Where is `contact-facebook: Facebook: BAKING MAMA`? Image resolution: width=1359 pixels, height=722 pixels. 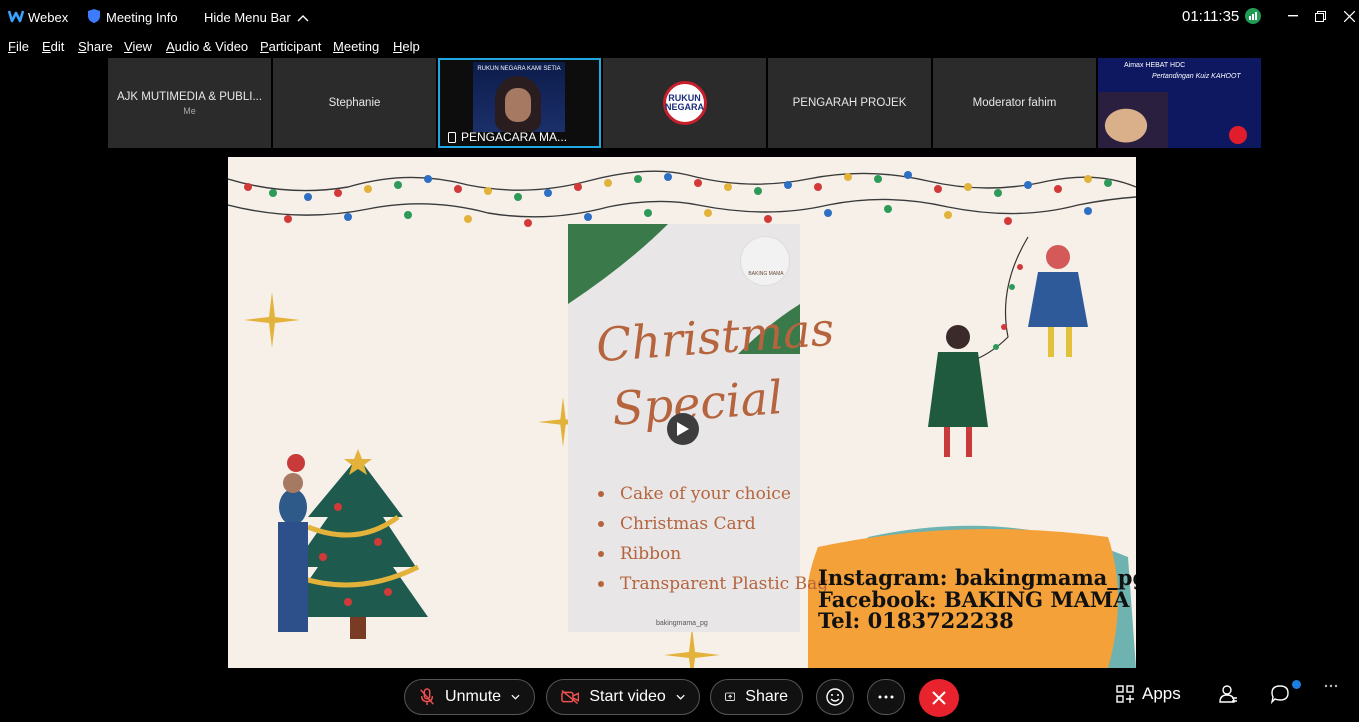 contact-facebook: Facebook: BAKING MAMA is located at coordinates (974, 599).